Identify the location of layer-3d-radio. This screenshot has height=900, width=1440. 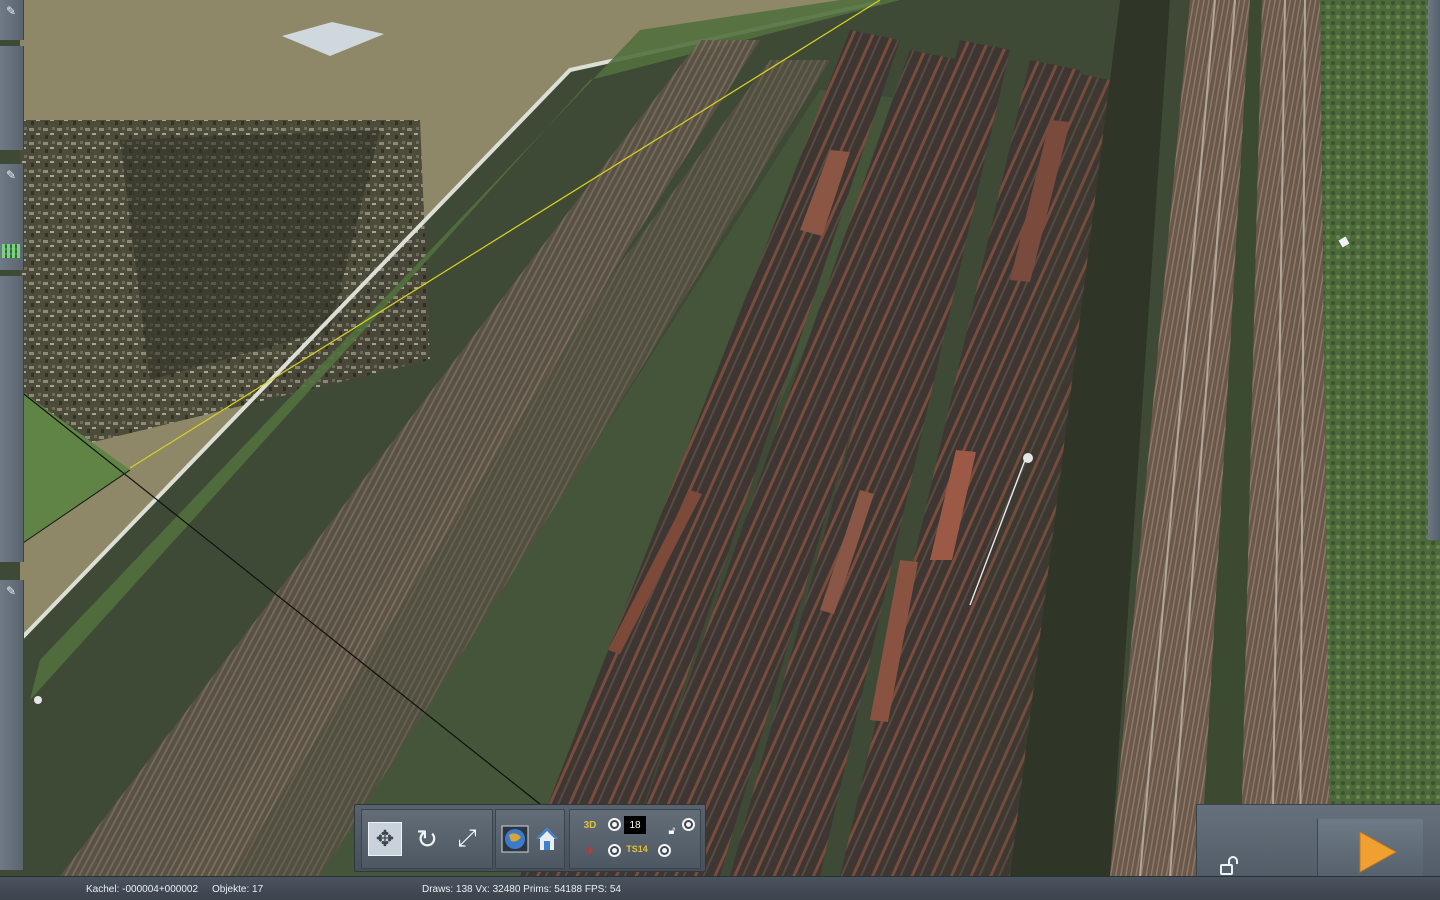
(614, 824).